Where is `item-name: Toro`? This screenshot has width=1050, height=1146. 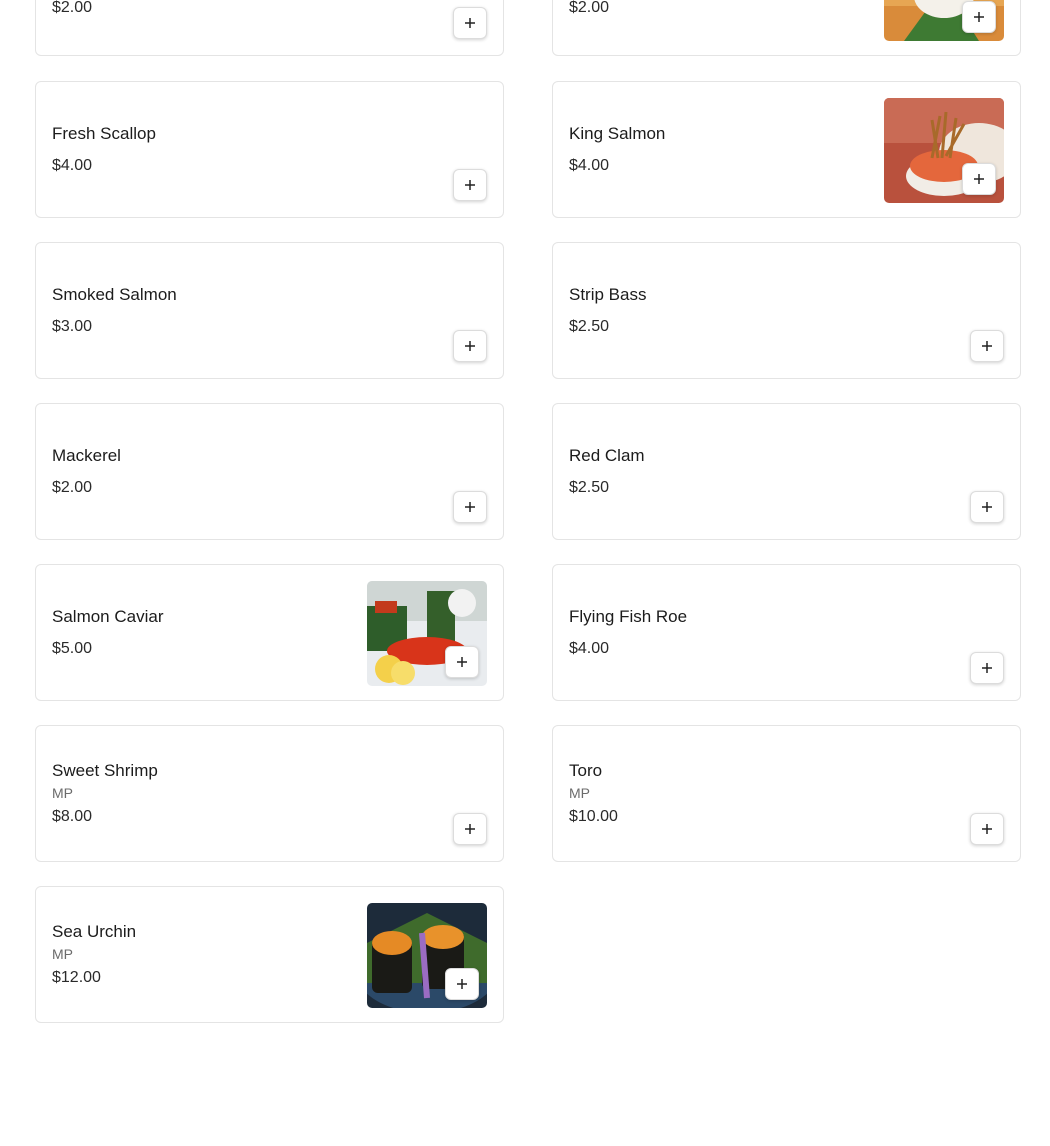
item-name: Toro is located at coordinates (586, 770).